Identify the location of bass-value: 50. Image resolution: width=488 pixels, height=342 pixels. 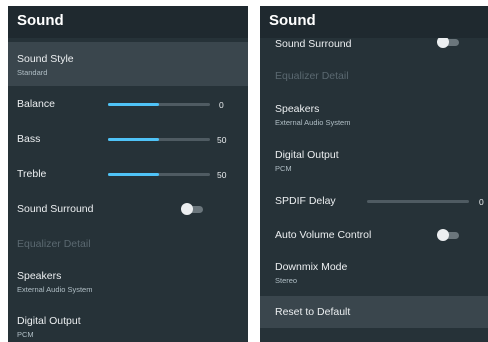
(222, 140).